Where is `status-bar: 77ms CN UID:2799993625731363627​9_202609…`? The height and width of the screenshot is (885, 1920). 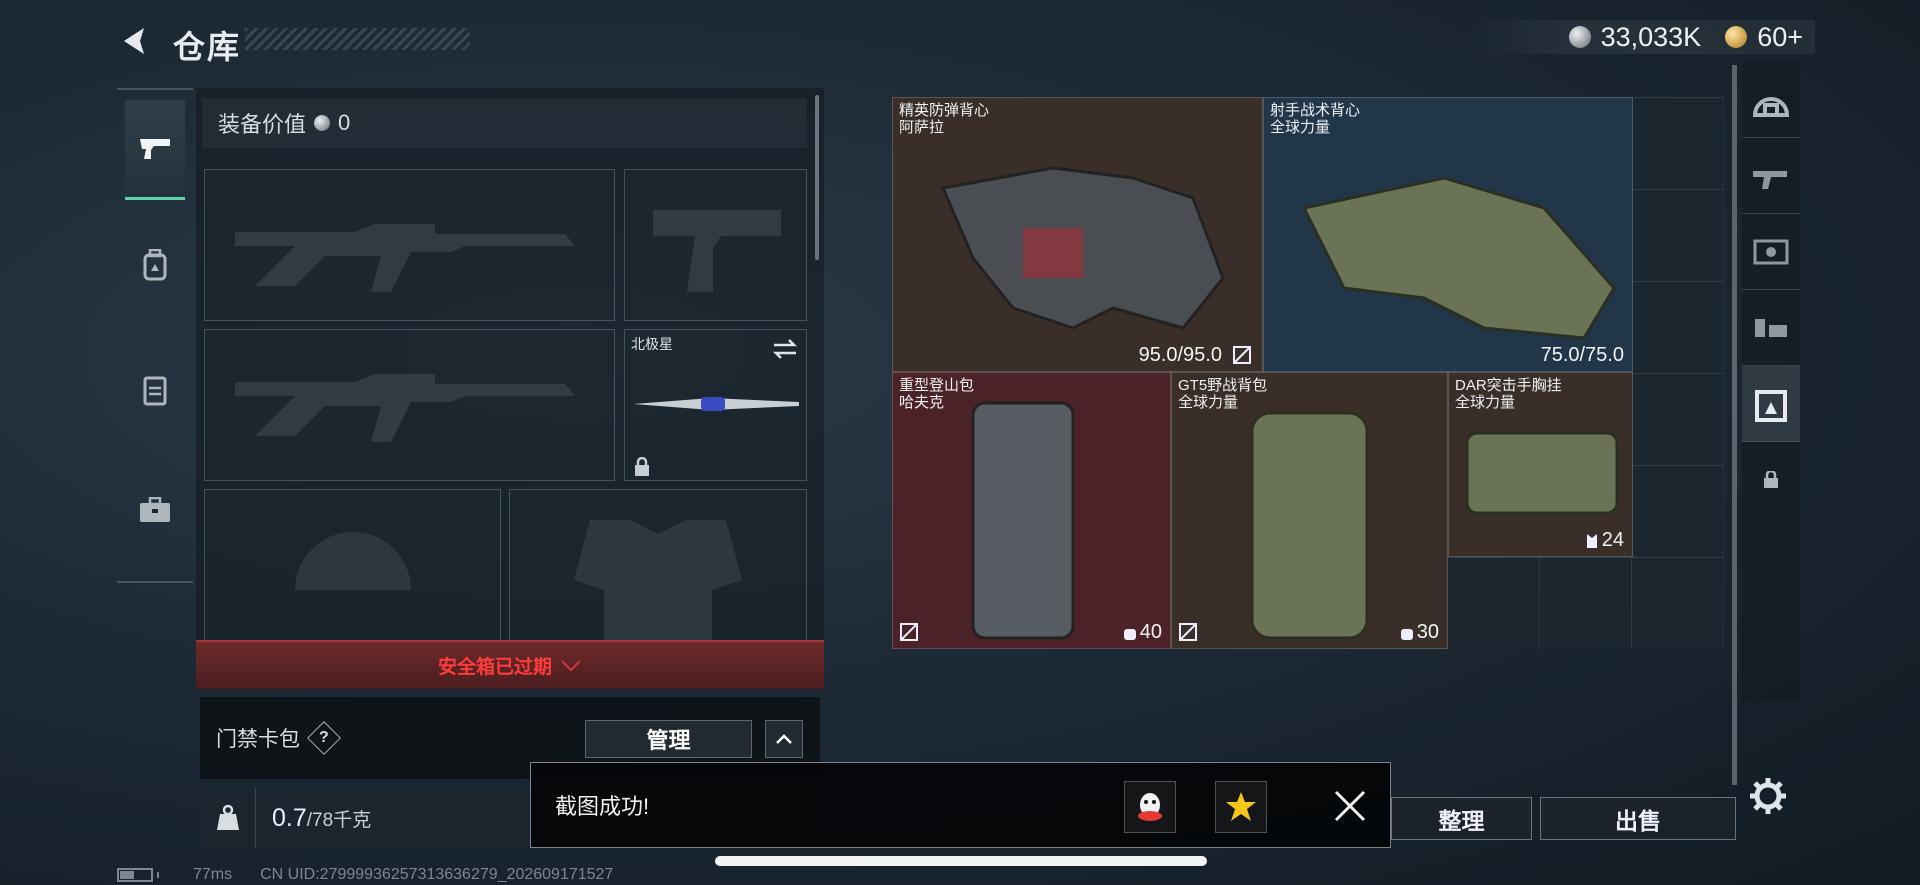 status-bar: 77ms CN UID:2799993625731363627​9_202609… is located at coordinates (365, 875).